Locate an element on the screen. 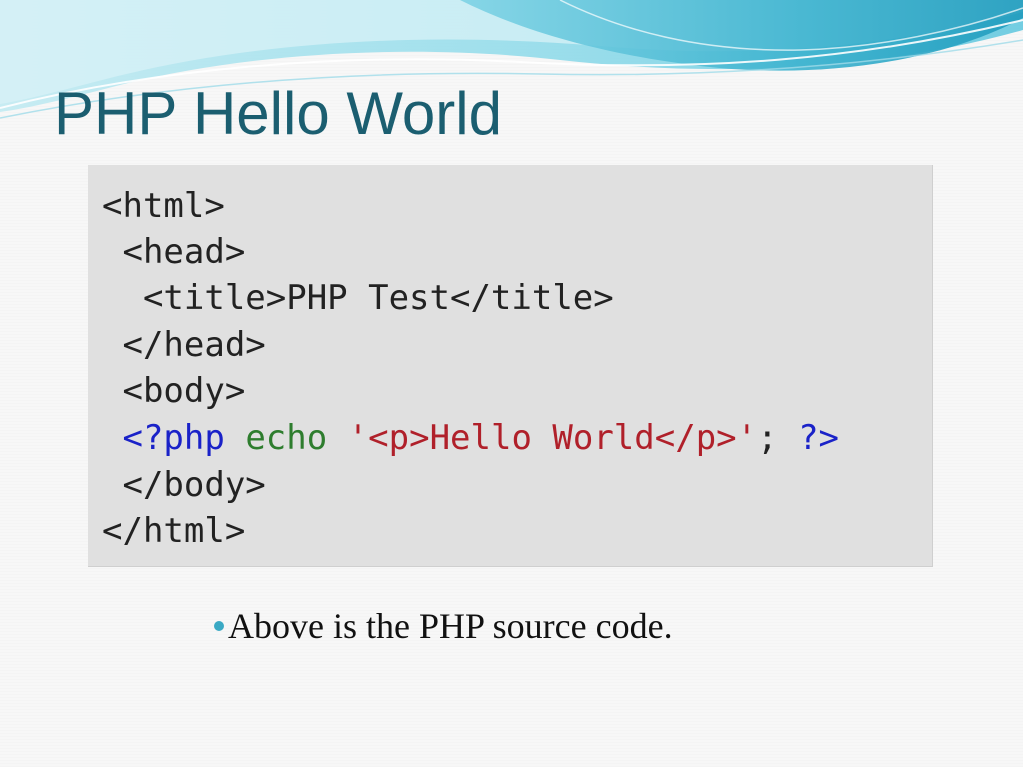 The width and height of the screenshot is (1023, 767). code-line-2: <head> is located at coordinates (174, 252).